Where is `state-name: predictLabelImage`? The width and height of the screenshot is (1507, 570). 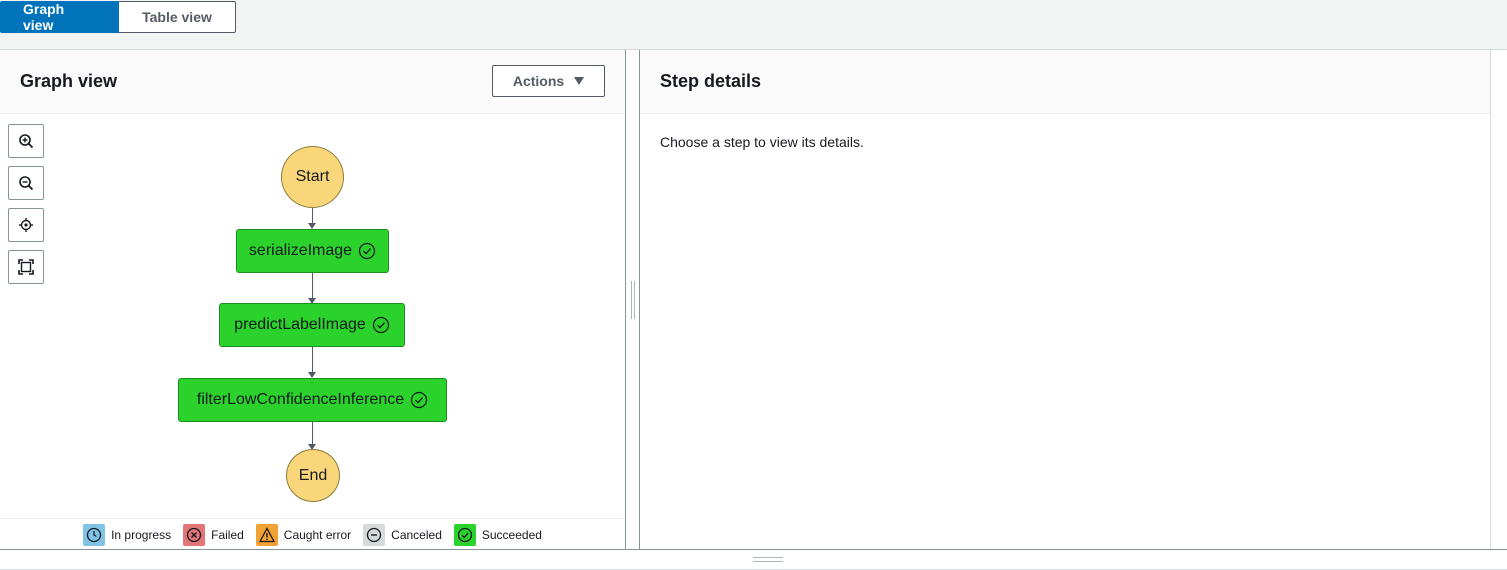 state-name: predictLabelImage is located at coordinates (300, 324).